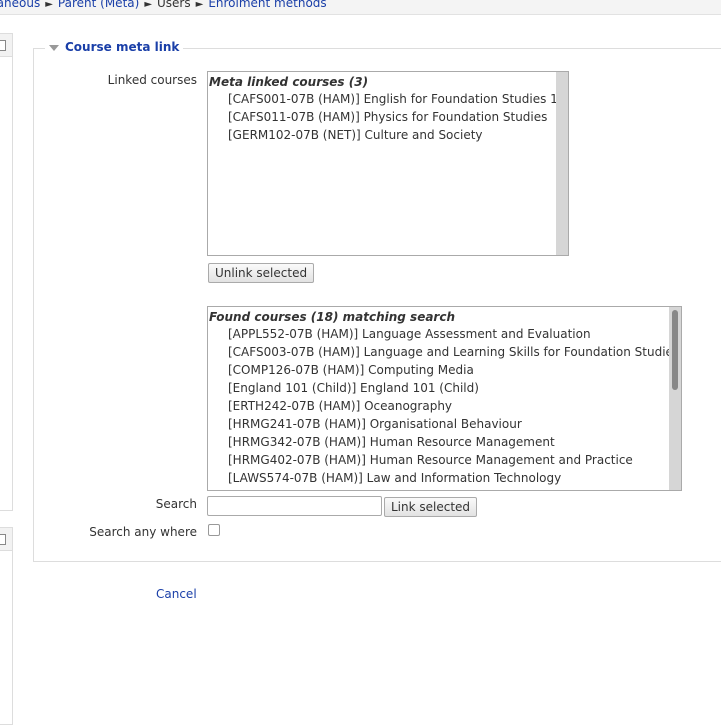  Describe the element at coordinates (20, 5) in the screenshot. I see `breadcrumb-item-miscellaneous: llaneous` at that location.